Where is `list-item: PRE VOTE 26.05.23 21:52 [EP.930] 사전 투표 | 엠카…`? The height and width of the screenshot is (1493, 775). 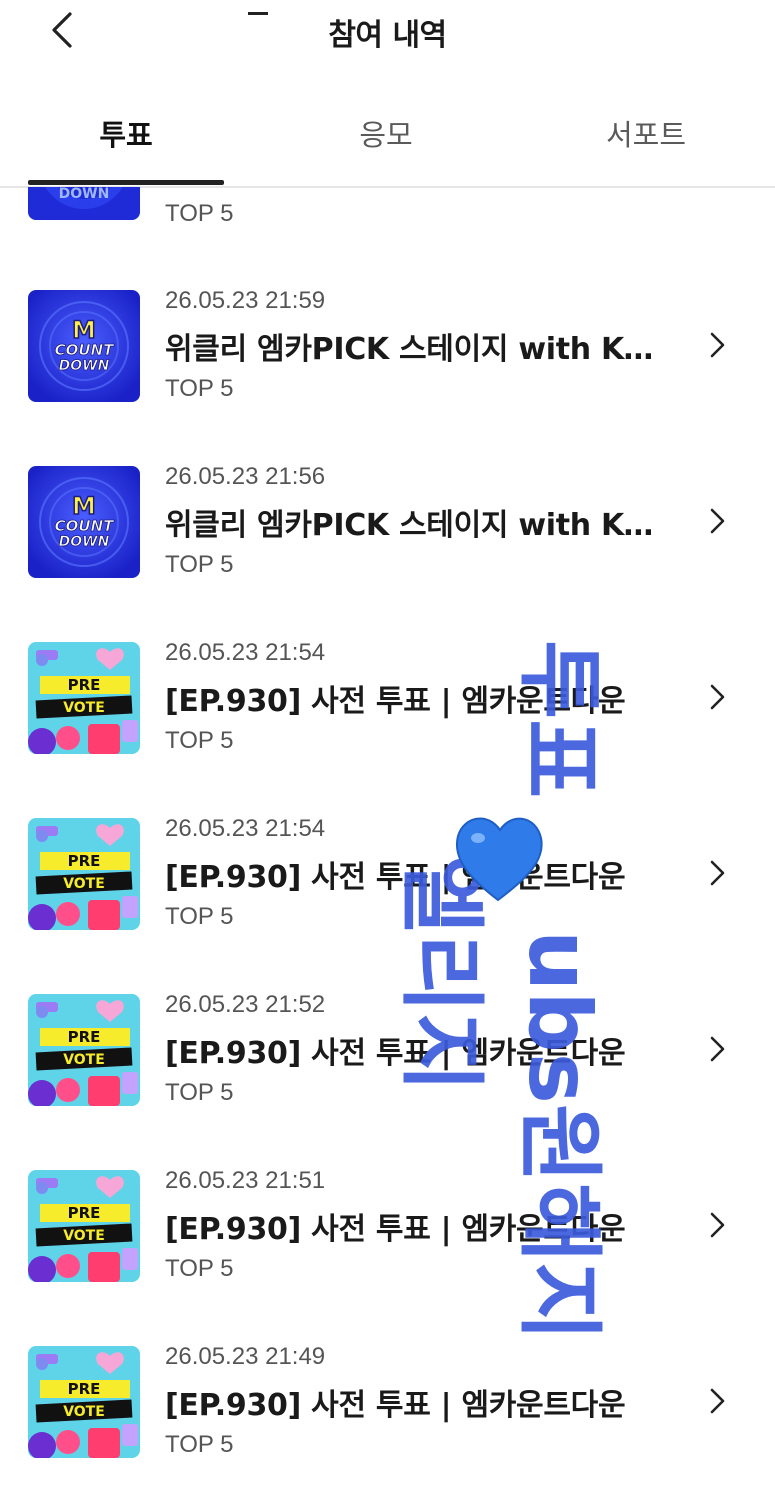 list-item: PRE VOTE 26.05.23 21:52 [EP.930] 사전 투표 | 엠카… is located at coordinates (387, 1076).